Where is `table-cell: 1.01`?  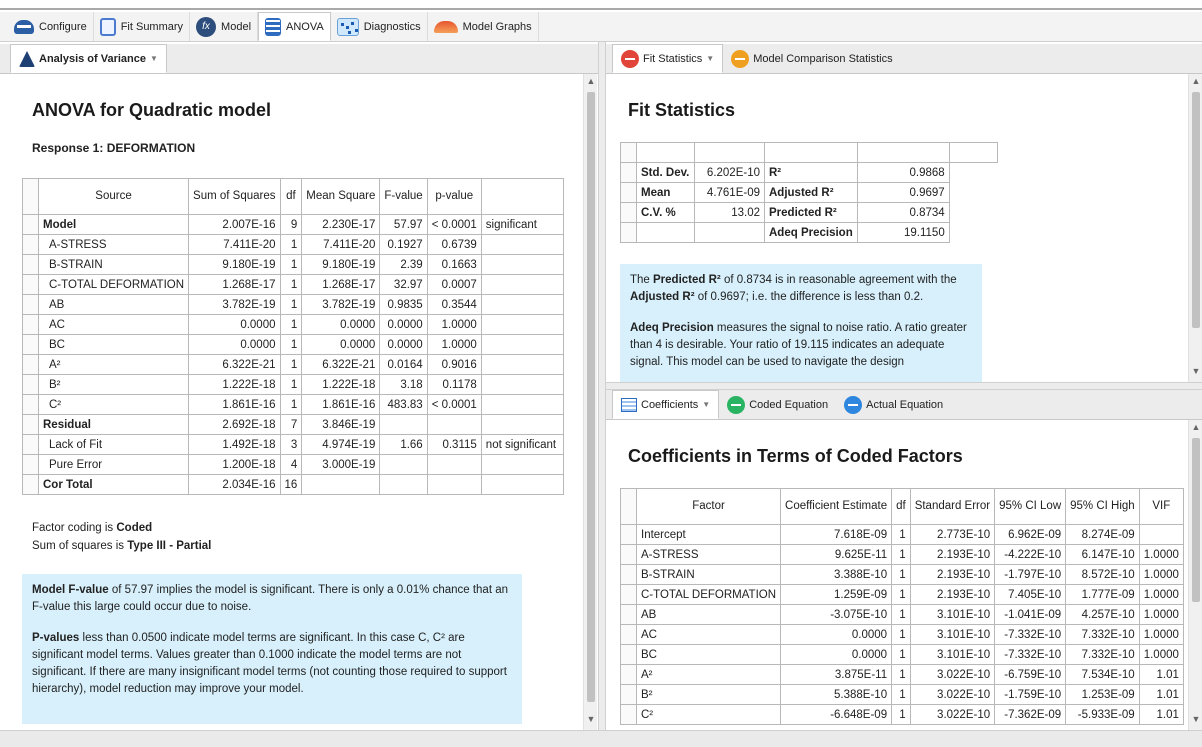 table-cell: 1.01 is located at coordinates (1161, 674).